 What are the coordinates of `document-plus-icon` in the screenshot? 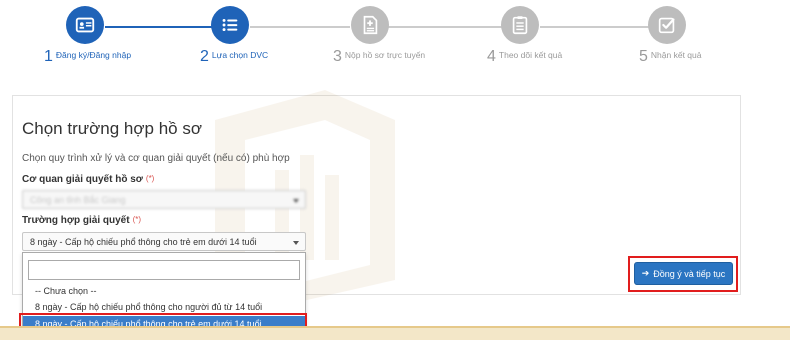 It's located at (370, 25).